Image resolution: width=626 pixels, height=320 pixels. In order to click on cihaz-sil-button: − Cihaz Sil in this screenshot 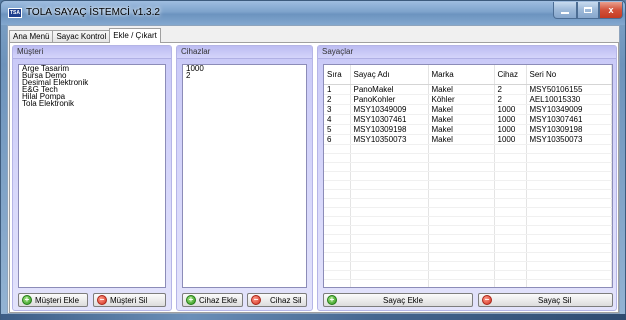, I will do `click(277, 300)`.